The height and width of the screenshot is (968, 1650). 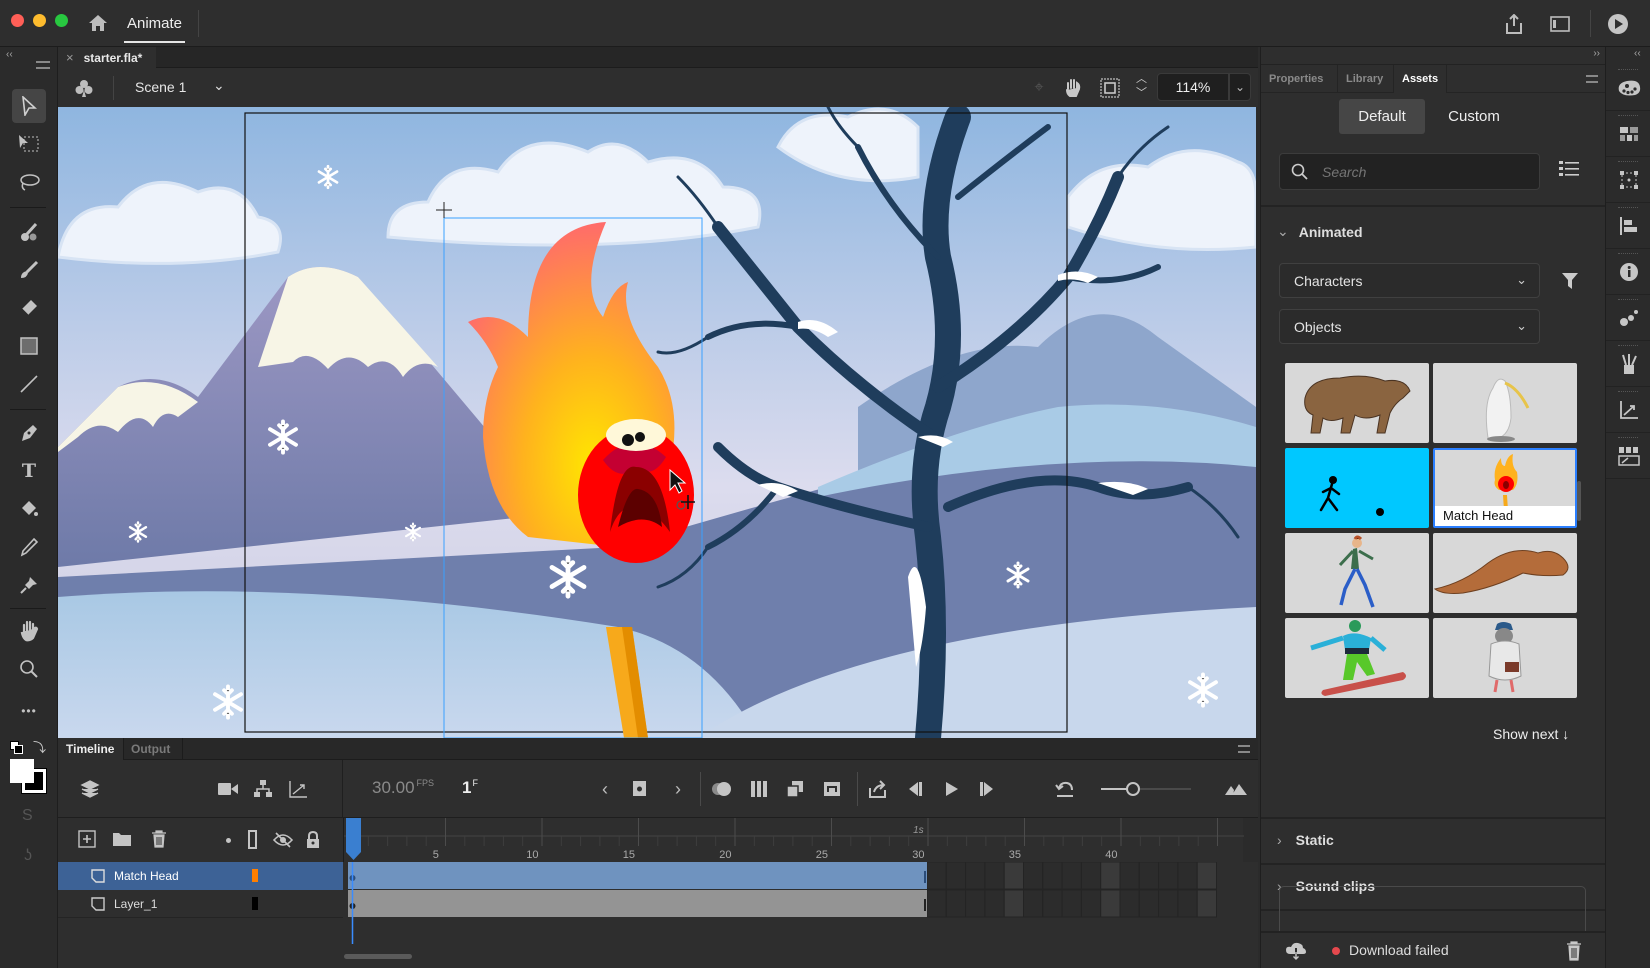 I want to click on layer-name: Match Head, so click(x=146, y=876).